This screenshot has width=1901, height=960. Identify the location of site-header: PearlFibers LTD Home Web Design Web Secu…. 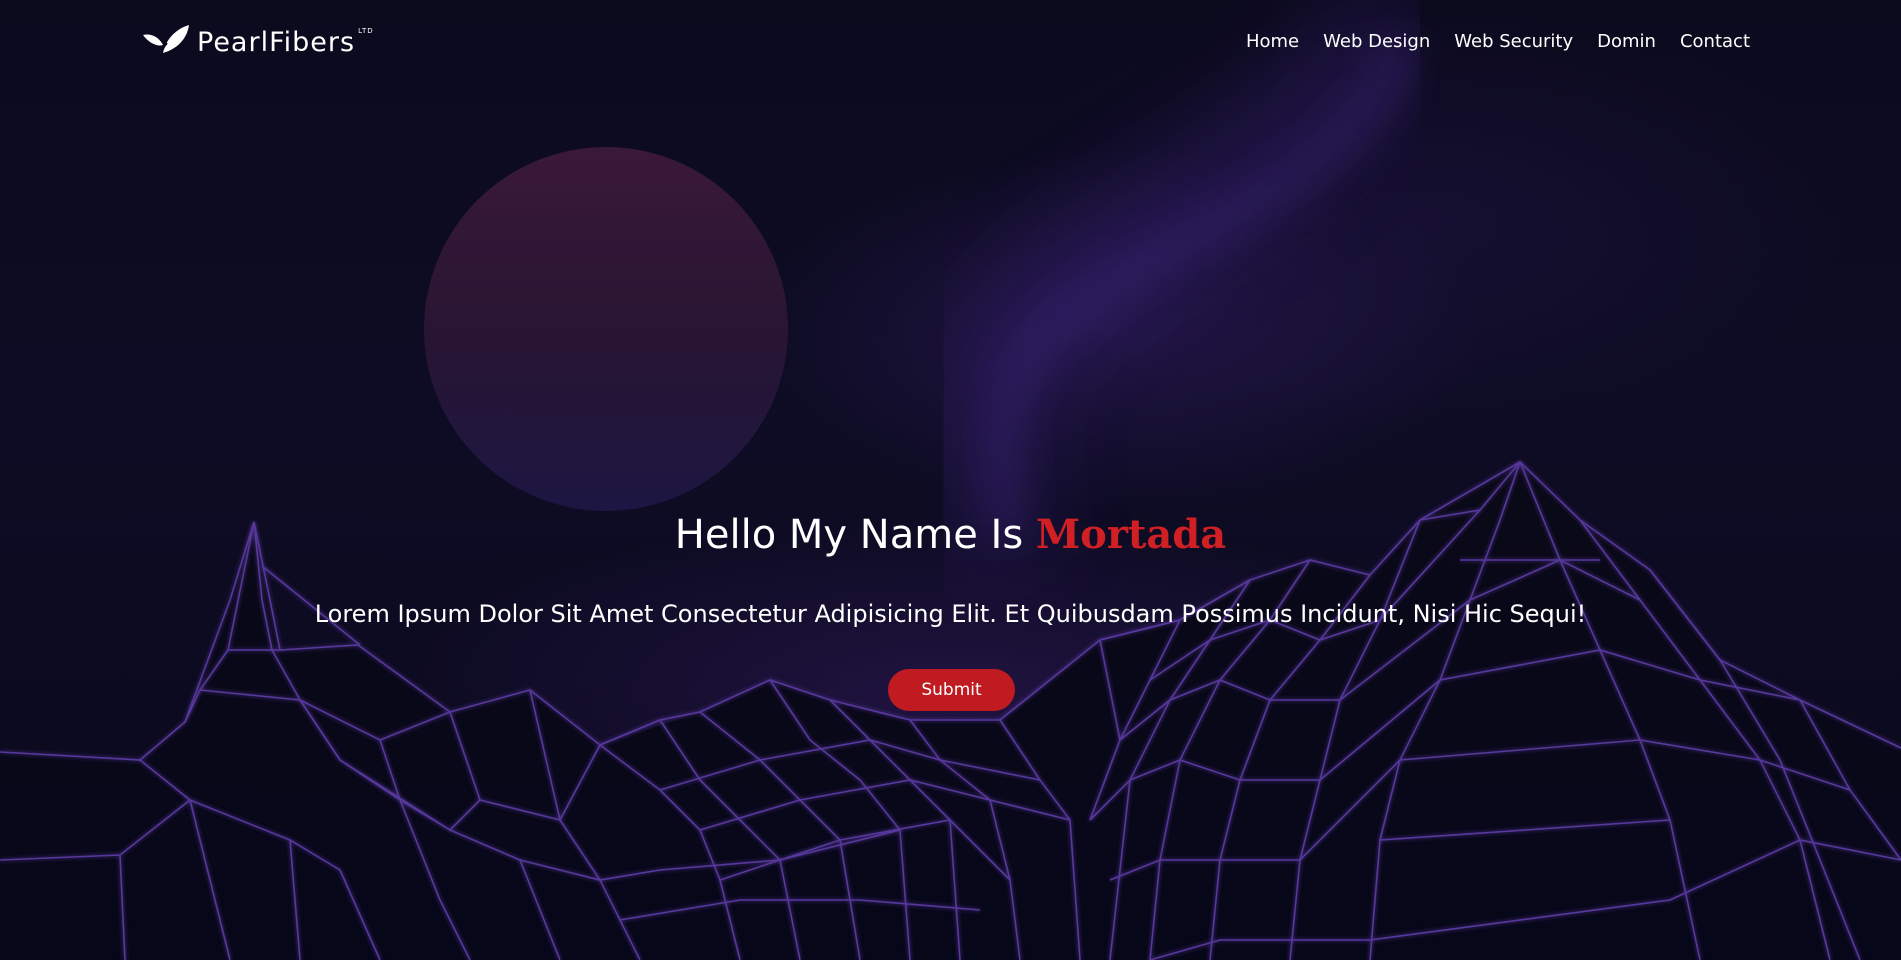
(950, 43).